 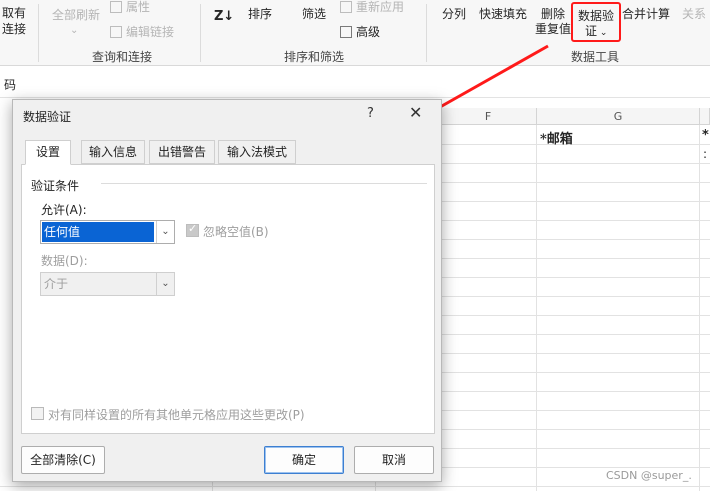 I want to click on advanced-filter-icon, so click(x=346, y=32).